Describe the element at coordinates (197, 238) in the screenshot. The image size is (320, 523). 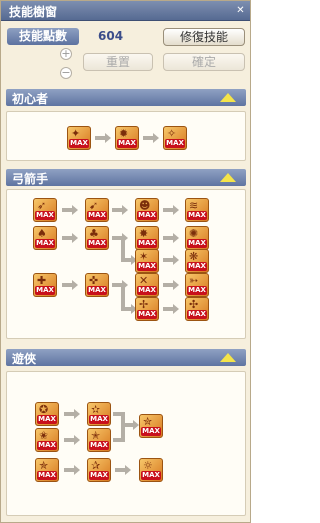
I see `skill-icon: ✺ MAX` at that location.